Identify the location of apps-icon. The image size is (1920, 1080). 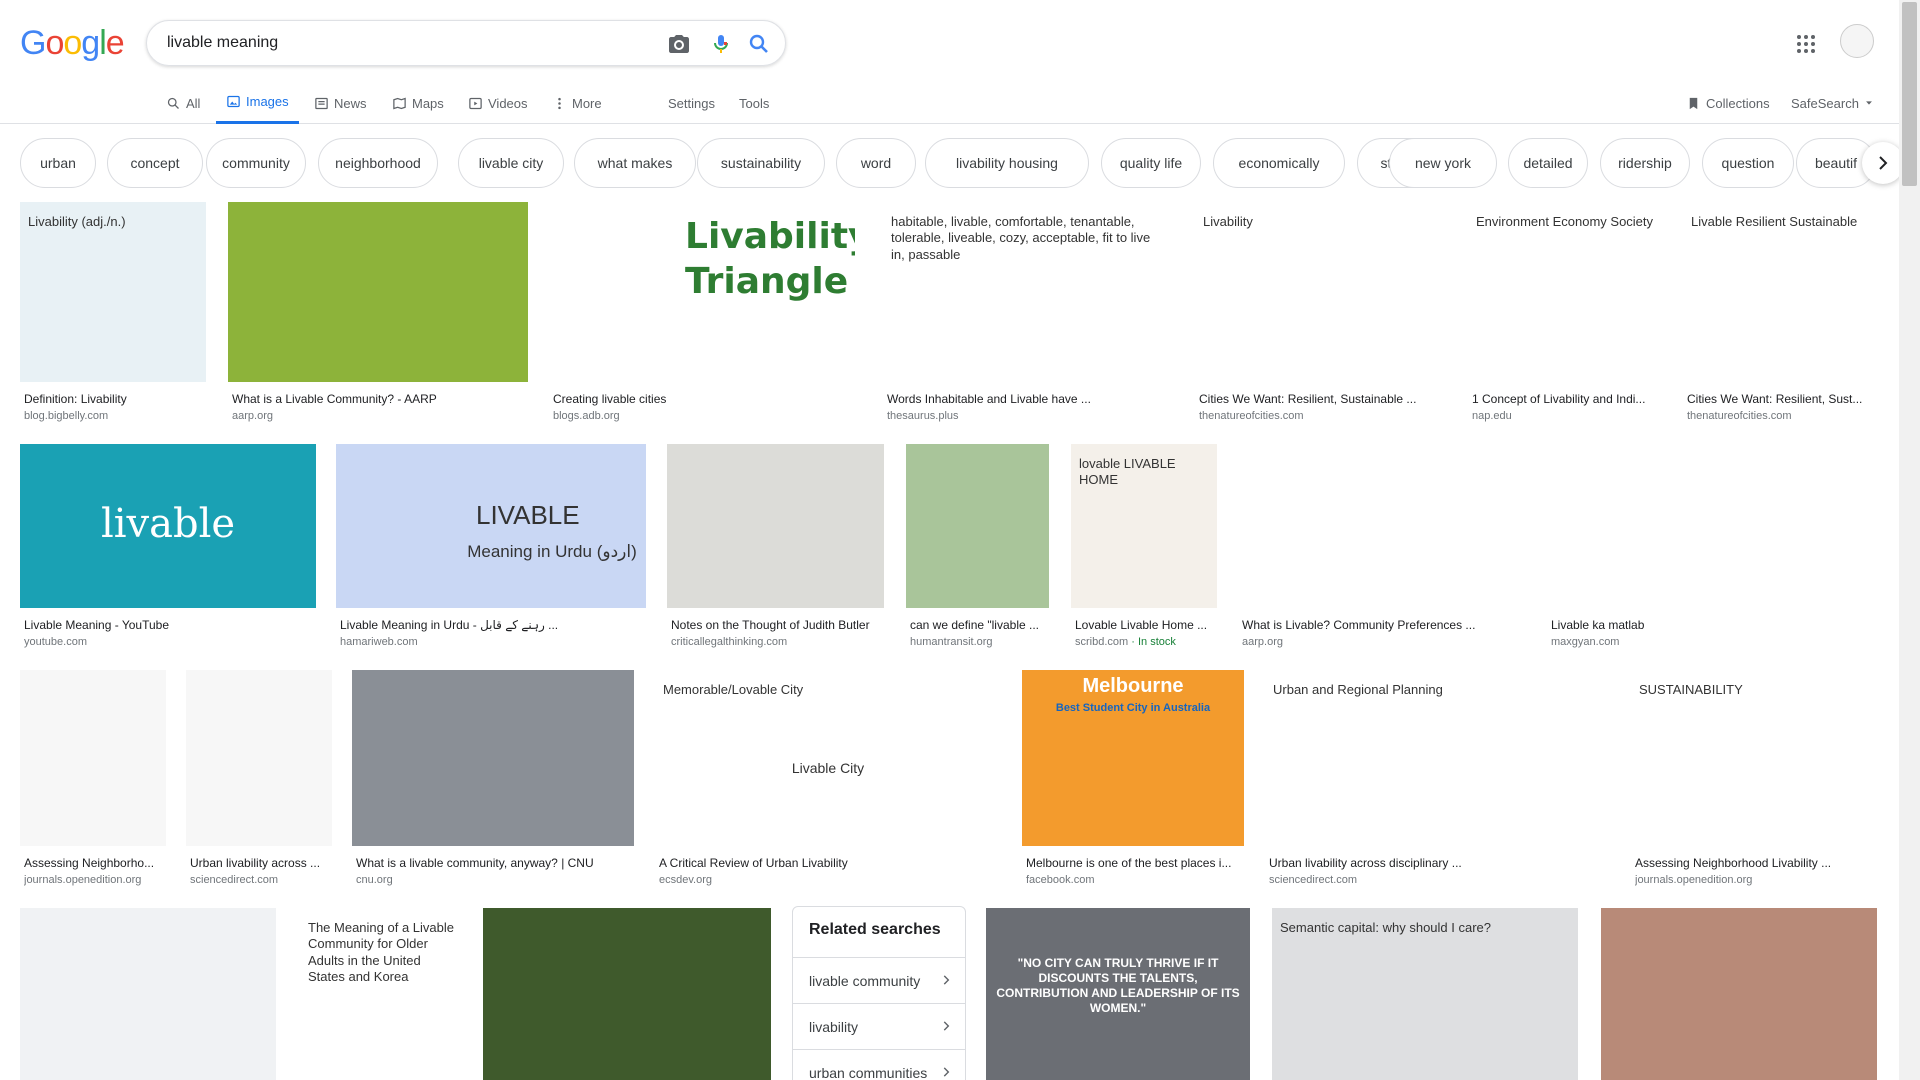
(1806, 44).